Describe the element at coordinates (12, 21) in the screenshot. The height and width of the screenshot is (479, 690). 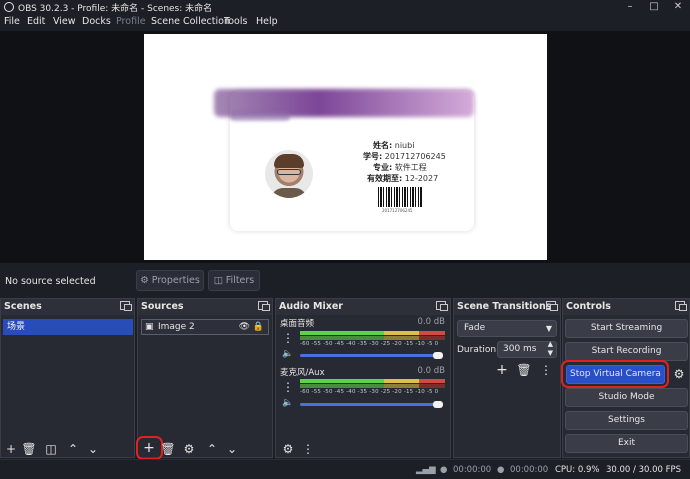
I see `menu-file: File` at that location.